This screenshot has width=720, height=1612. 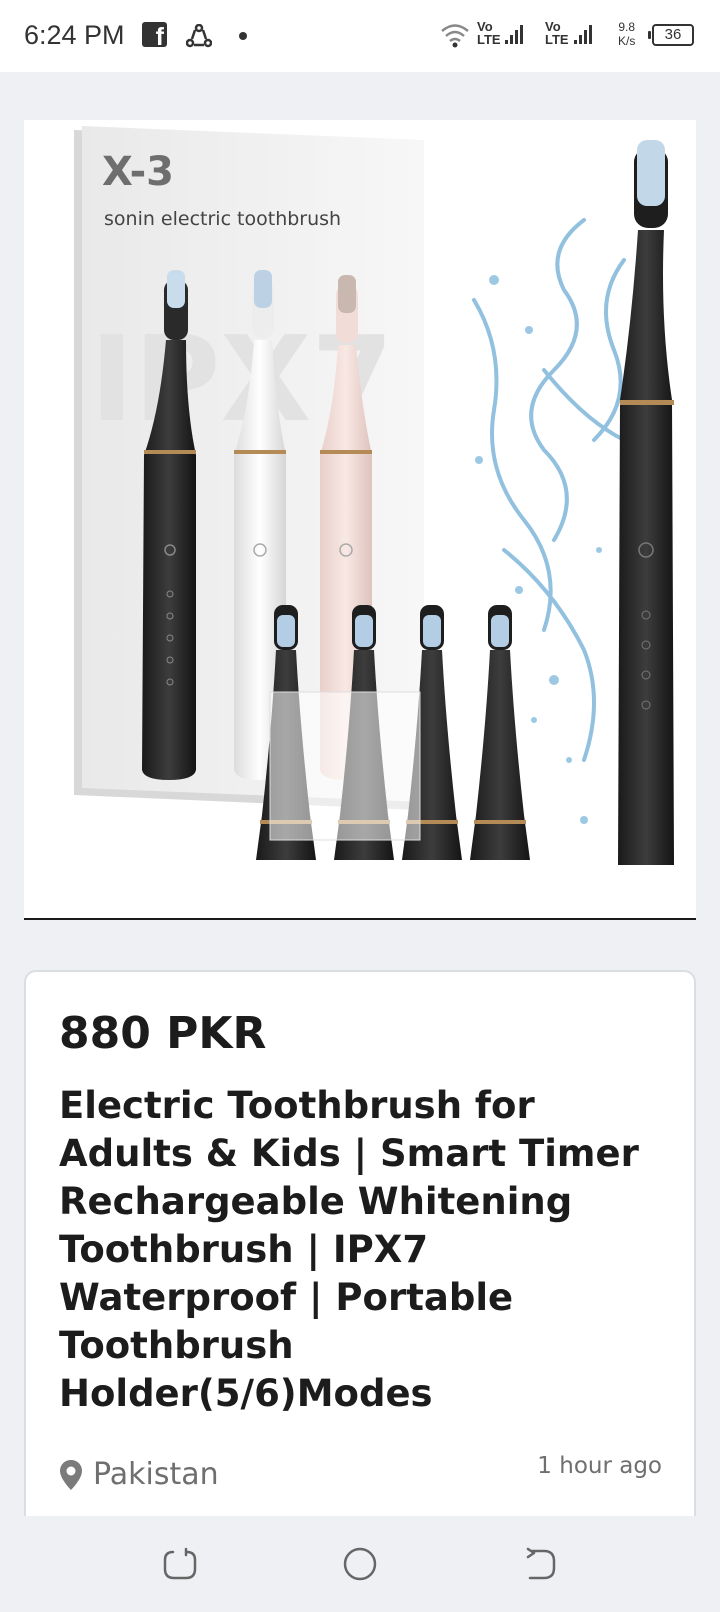 I want to click on facebook-icon: f, so click(x=154, y=36).